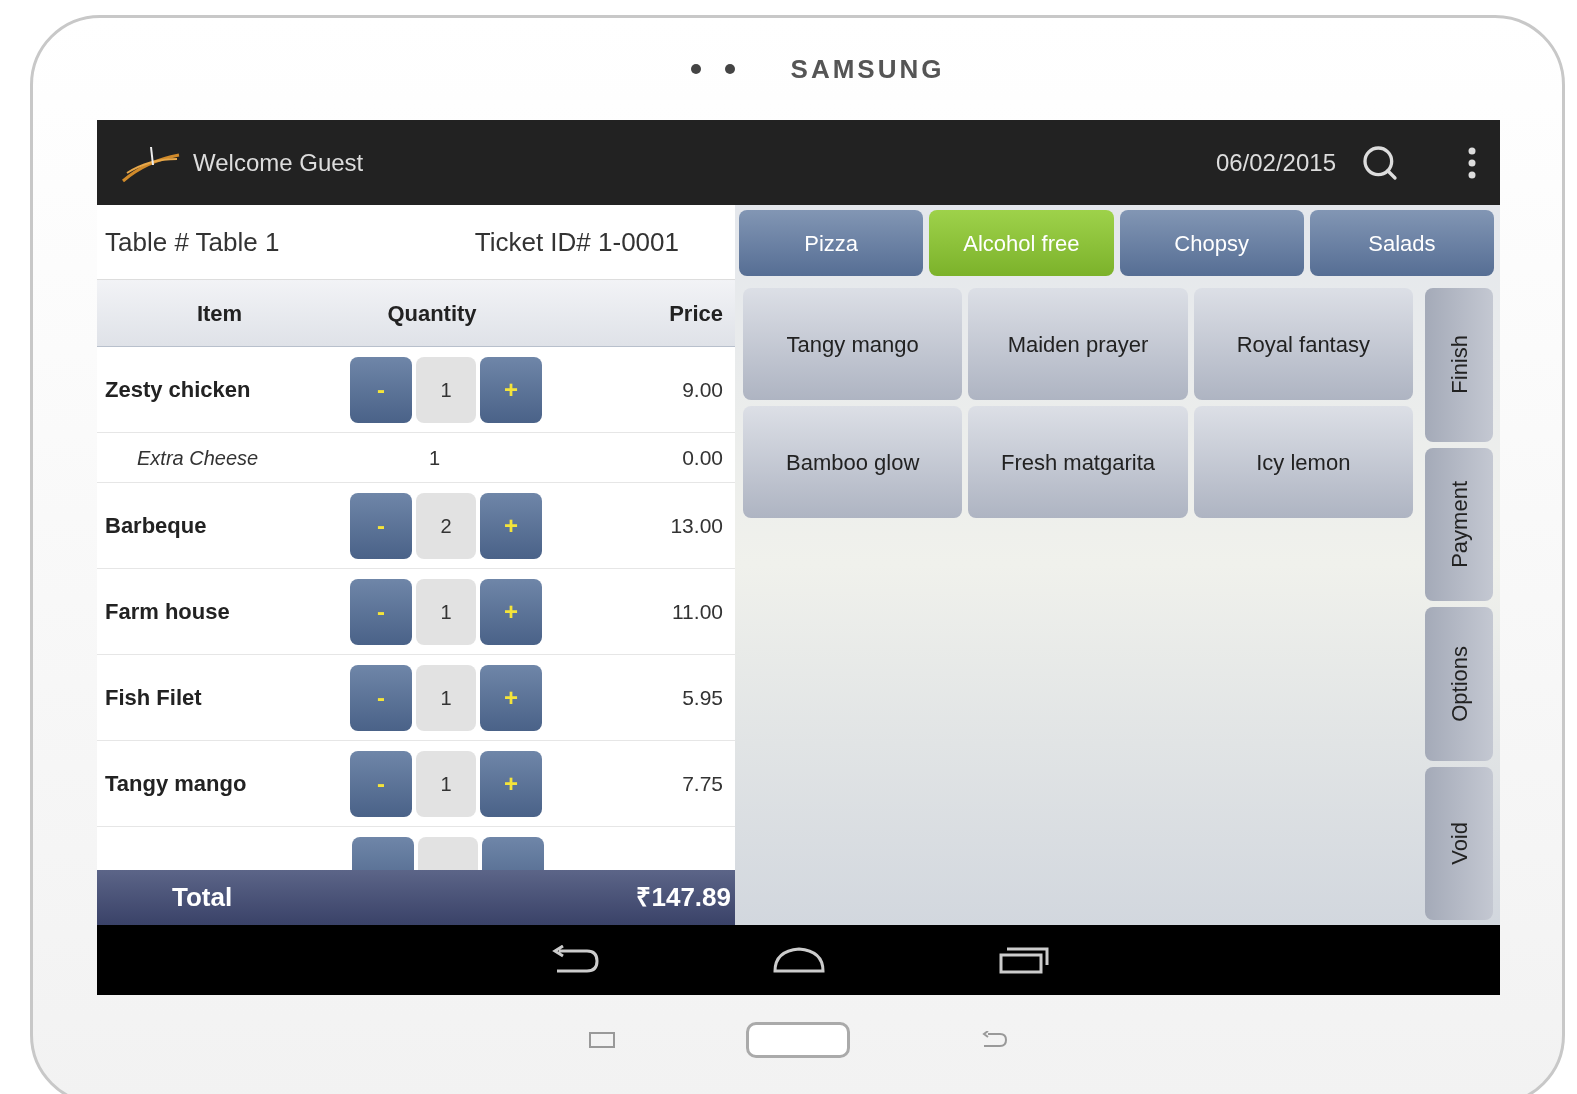  Describe the element at coordinates (1472, 162) in the screenshot. I see `overflow-menu-icon` at that location.